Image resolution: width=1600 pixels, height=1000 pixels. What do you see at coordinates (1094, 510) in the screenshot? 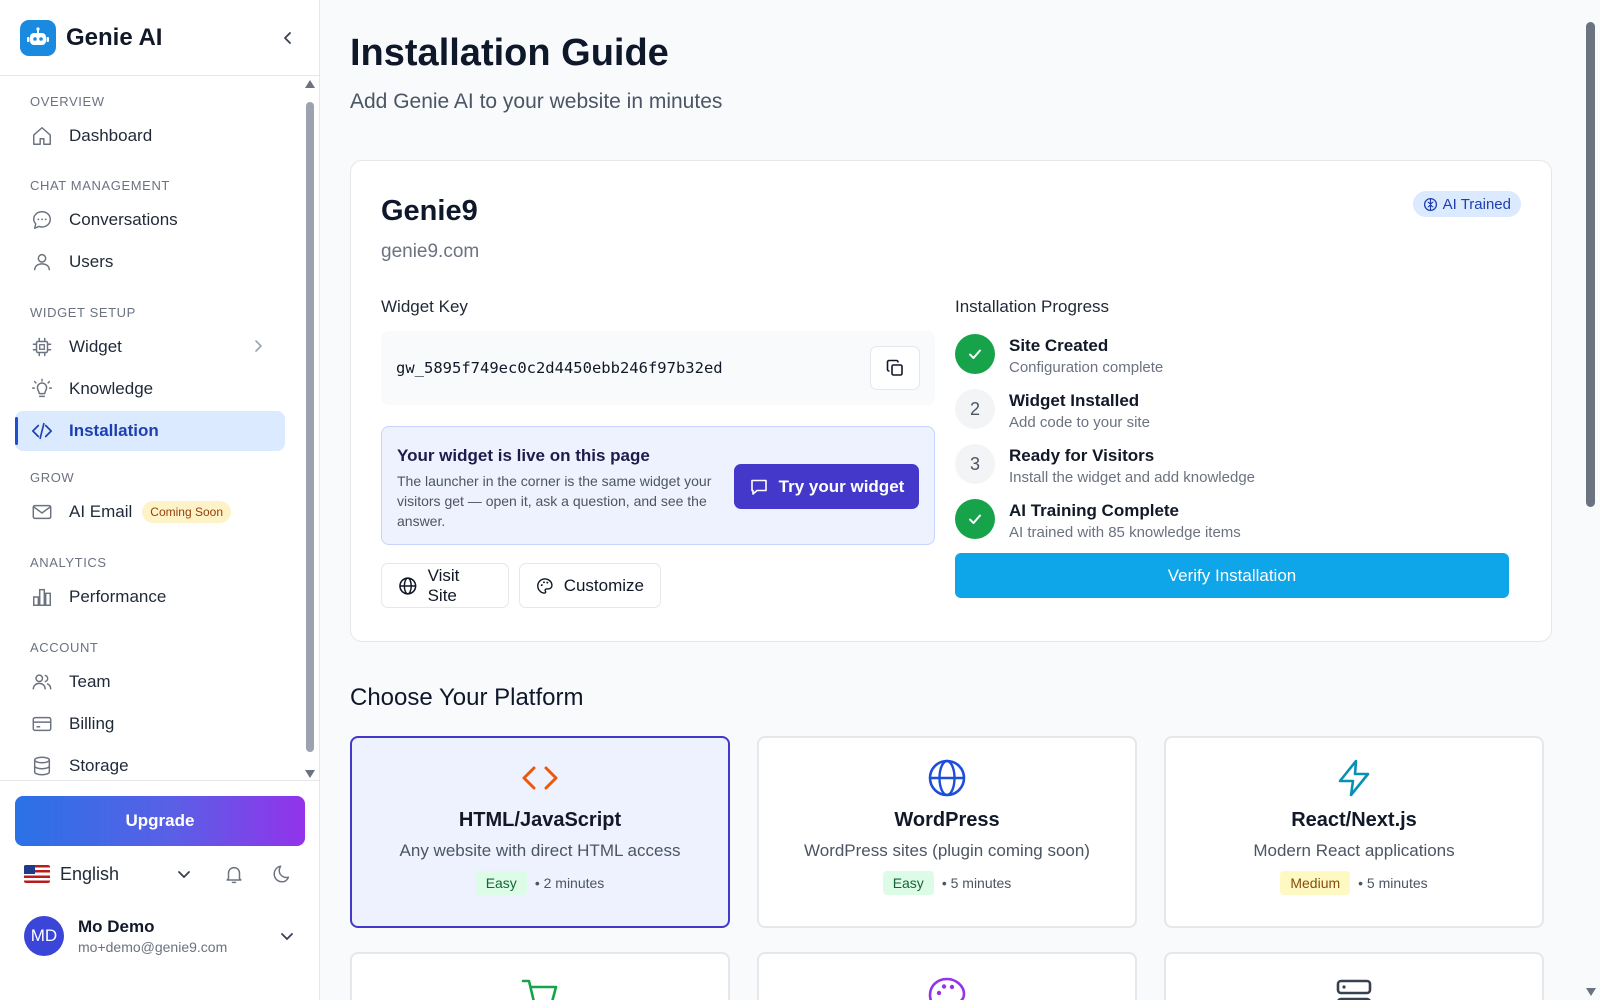
I see `step-title: AI Training Complete` at bounding box center [1094, 510].